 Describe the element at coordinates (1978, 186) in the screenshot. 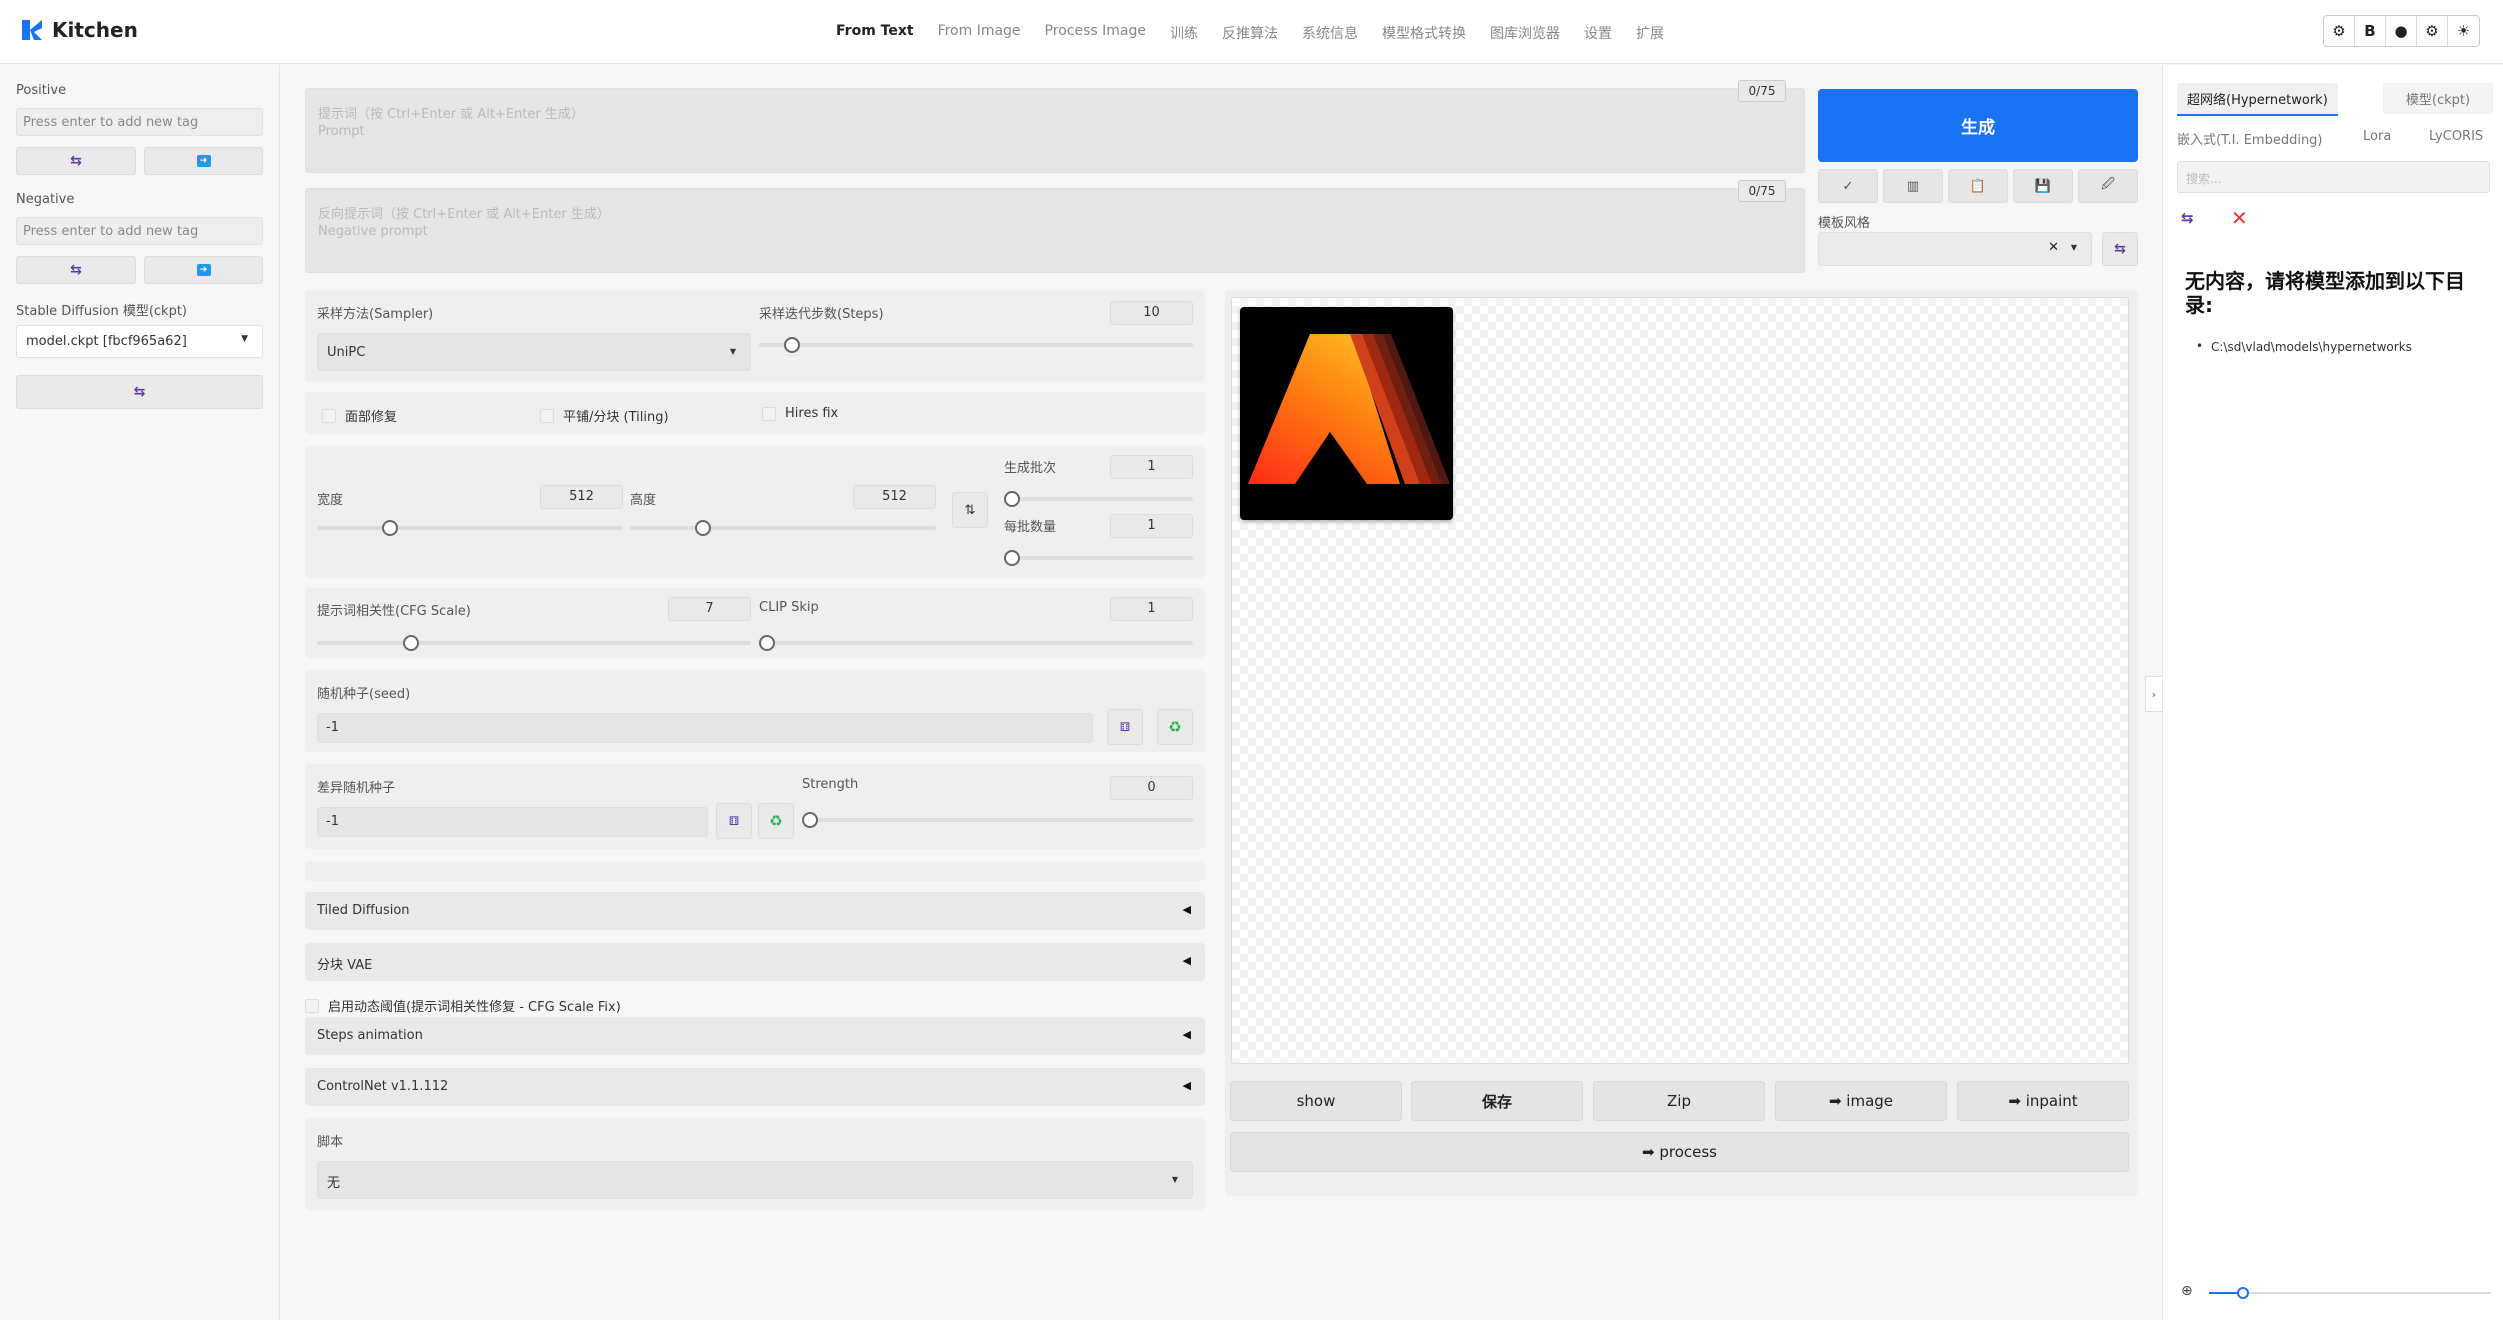

I see `paste-button: 📋` at that location.